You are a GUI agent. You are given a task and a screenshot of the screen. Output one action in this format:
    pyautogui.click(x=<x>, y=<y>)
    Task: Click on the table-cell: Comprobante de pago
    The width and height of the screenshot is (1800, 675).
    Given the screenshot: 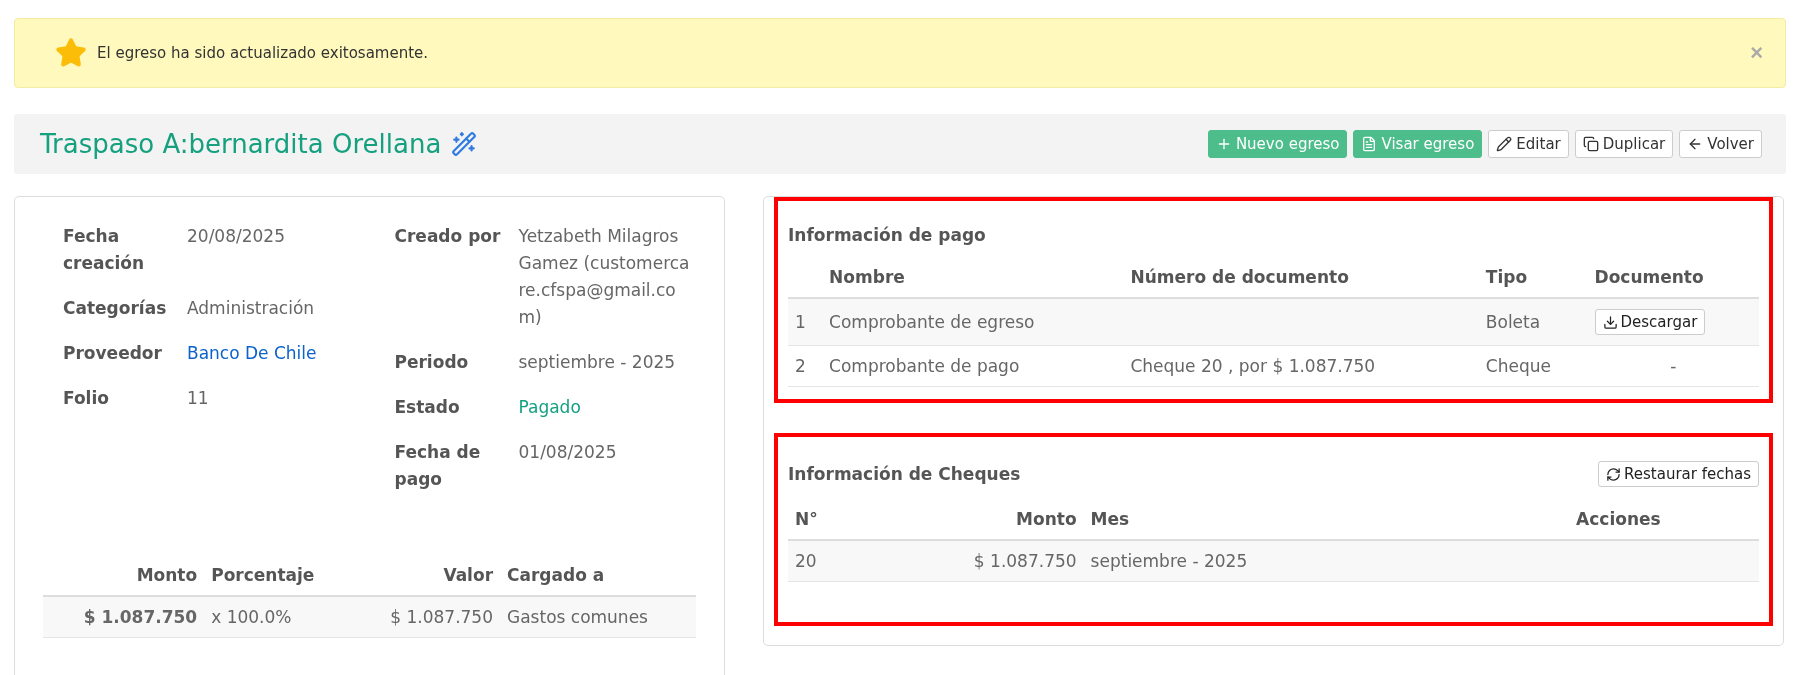 What is the action you would take?
    pyautogui.click(x=973, y=366)
    